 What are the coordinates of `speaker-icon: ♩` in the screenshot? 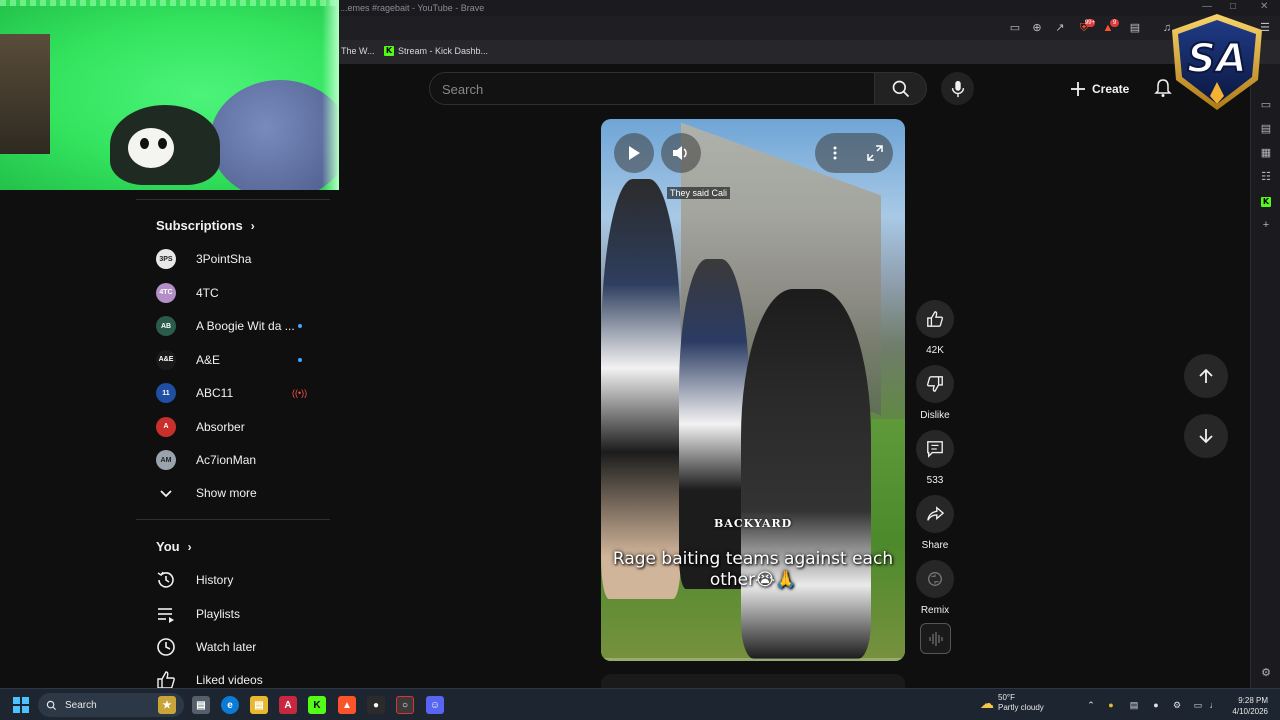 It's located at (1214, 705).